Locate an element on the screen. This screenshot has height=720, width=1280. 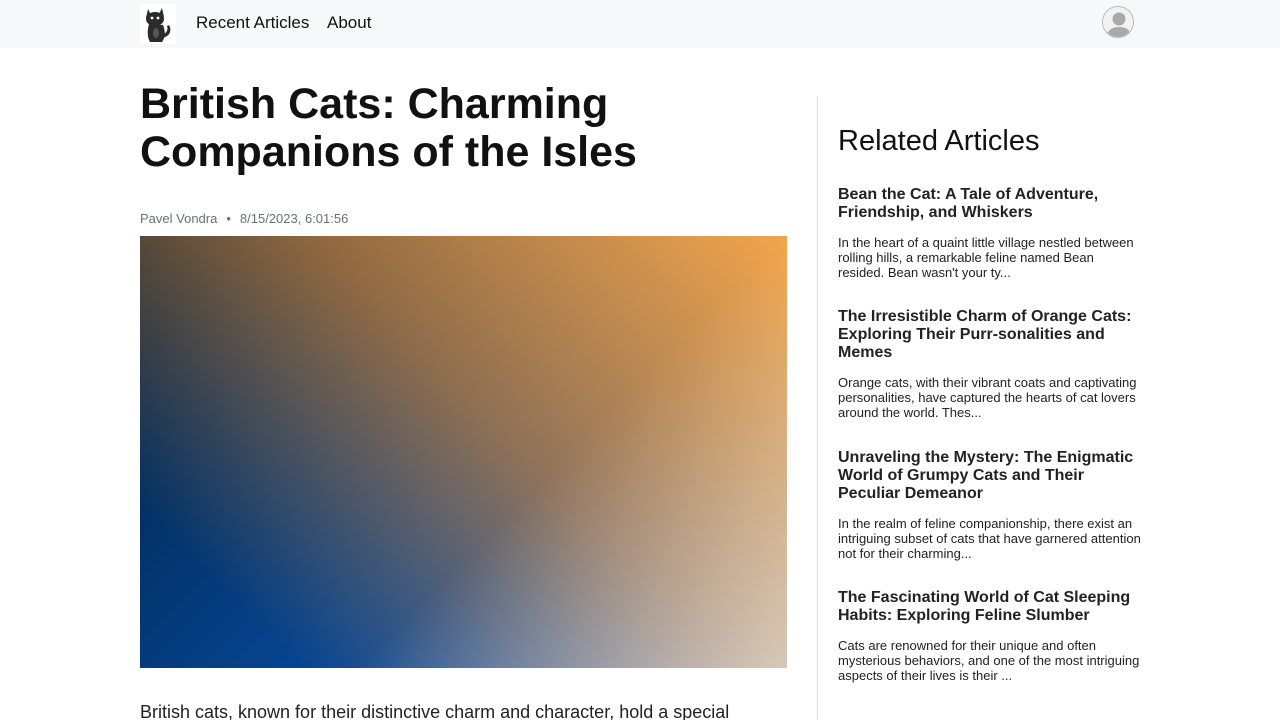
cat-logo-icon is located at coordinates (158, 25).